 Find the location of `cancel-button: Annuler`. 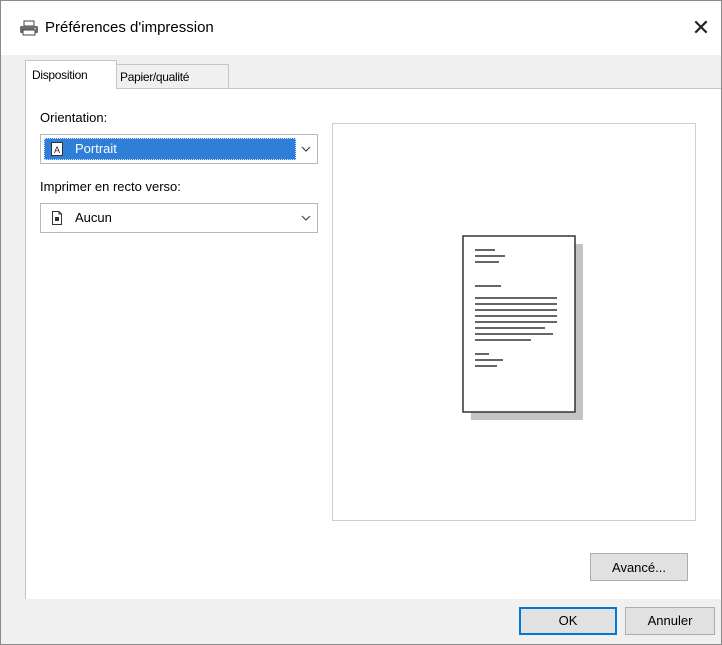

cancel-button: Annuler is located at coordinates (670, 621).